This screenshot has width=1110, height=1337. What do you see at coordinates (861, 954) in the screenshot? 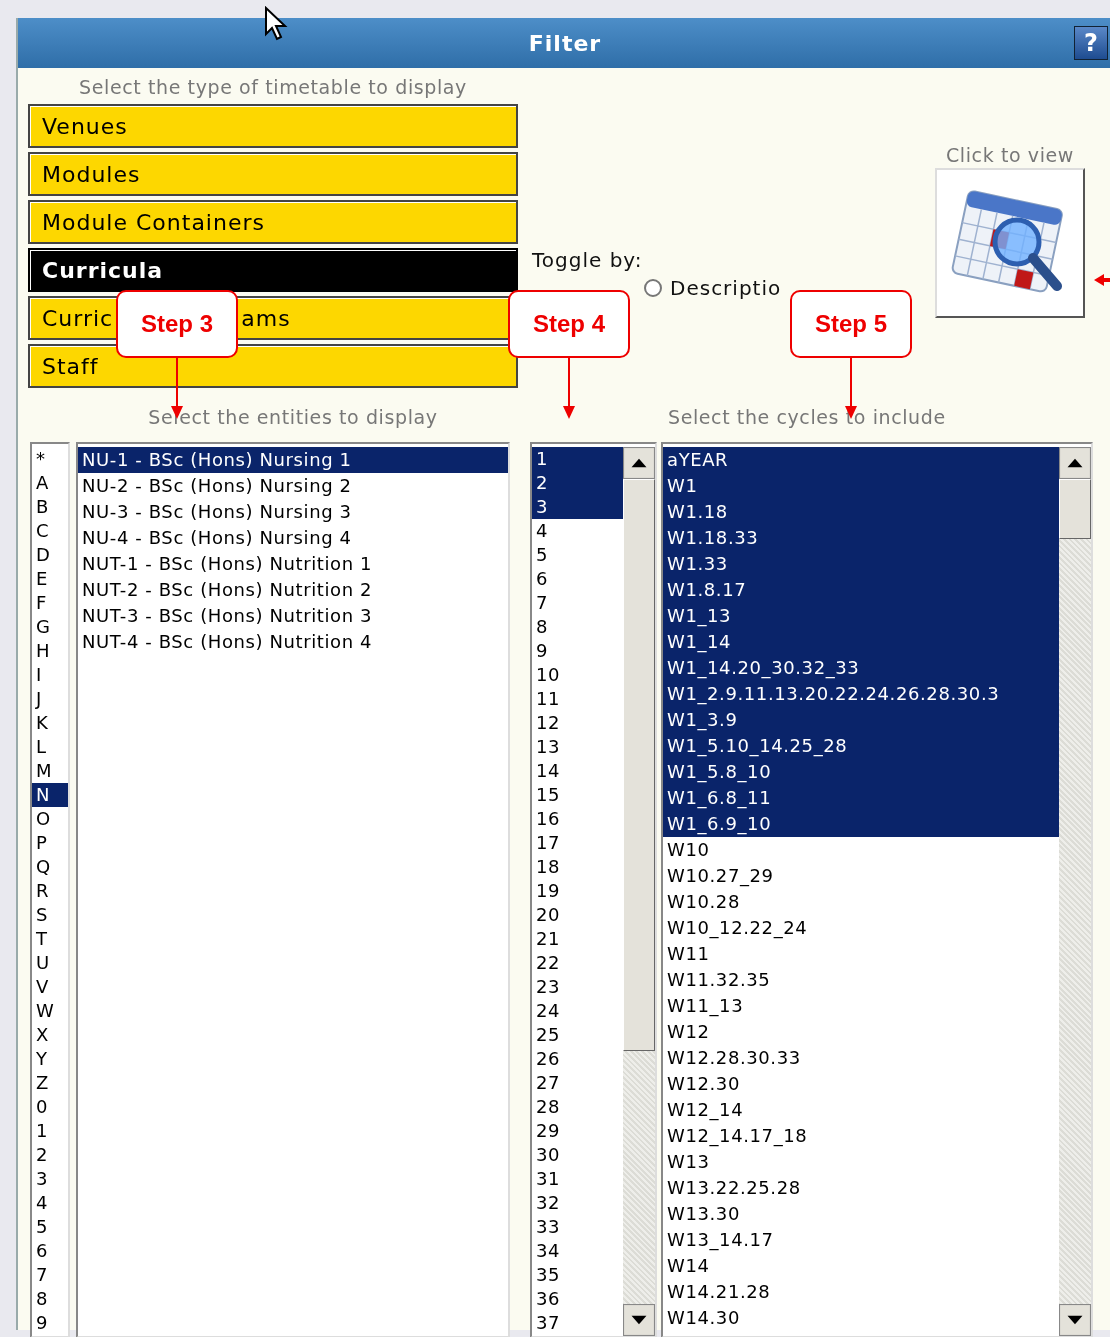
I see `cycle-item: W11` at bounding box center [861, 954].